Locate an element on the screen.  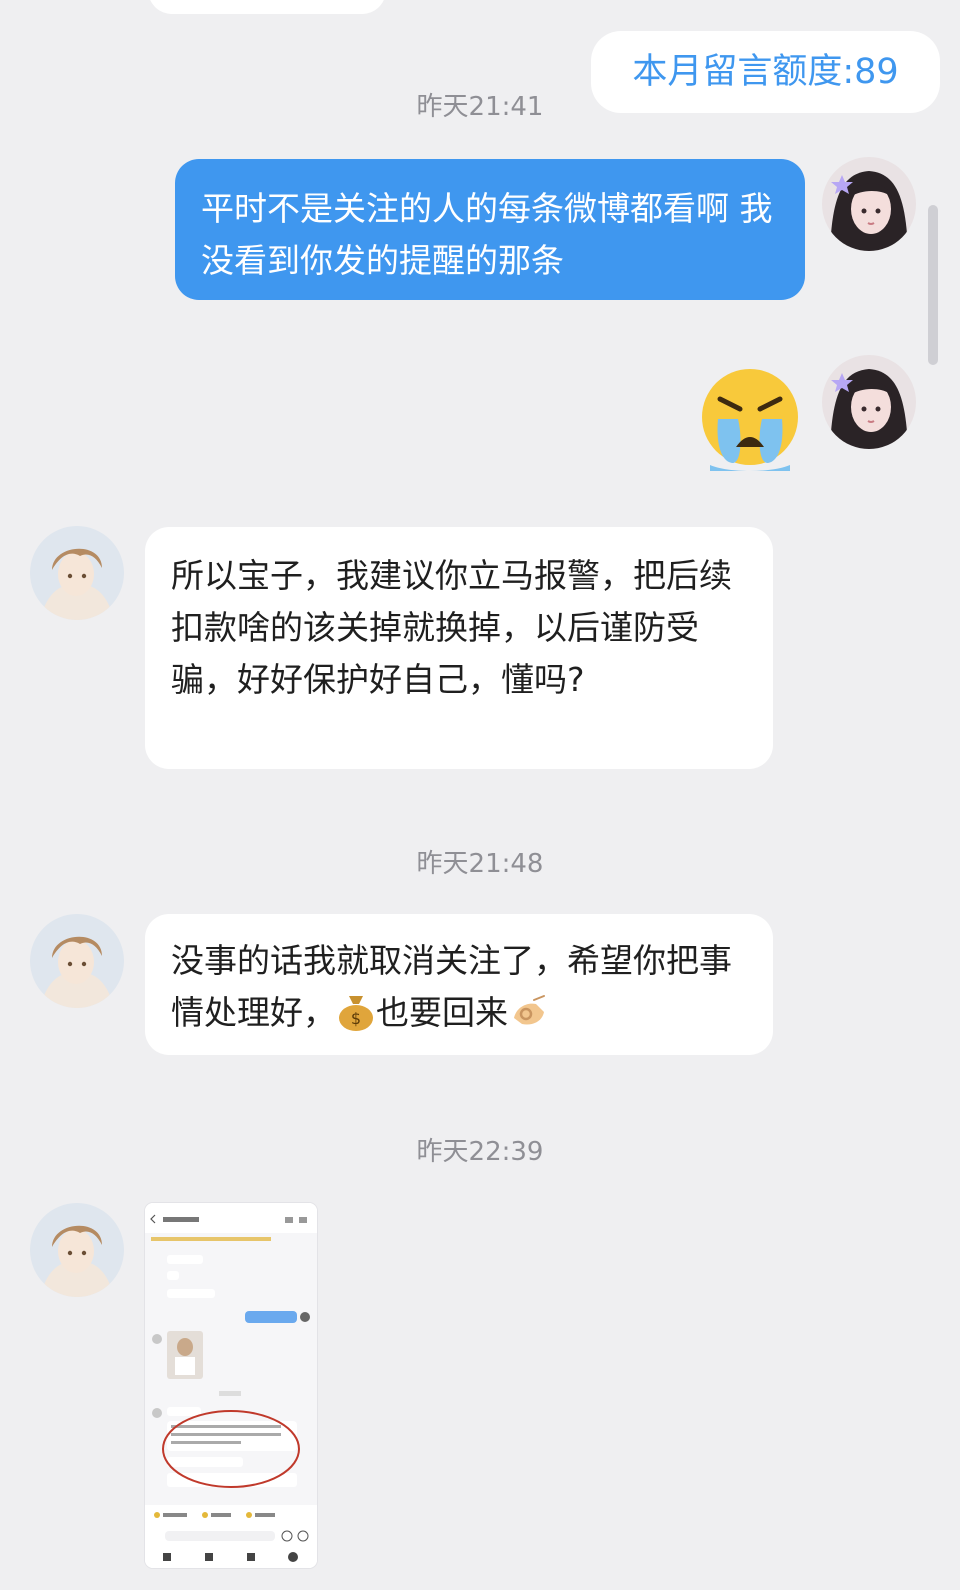
scrollbar-handle is located at coordinates (933, 285).